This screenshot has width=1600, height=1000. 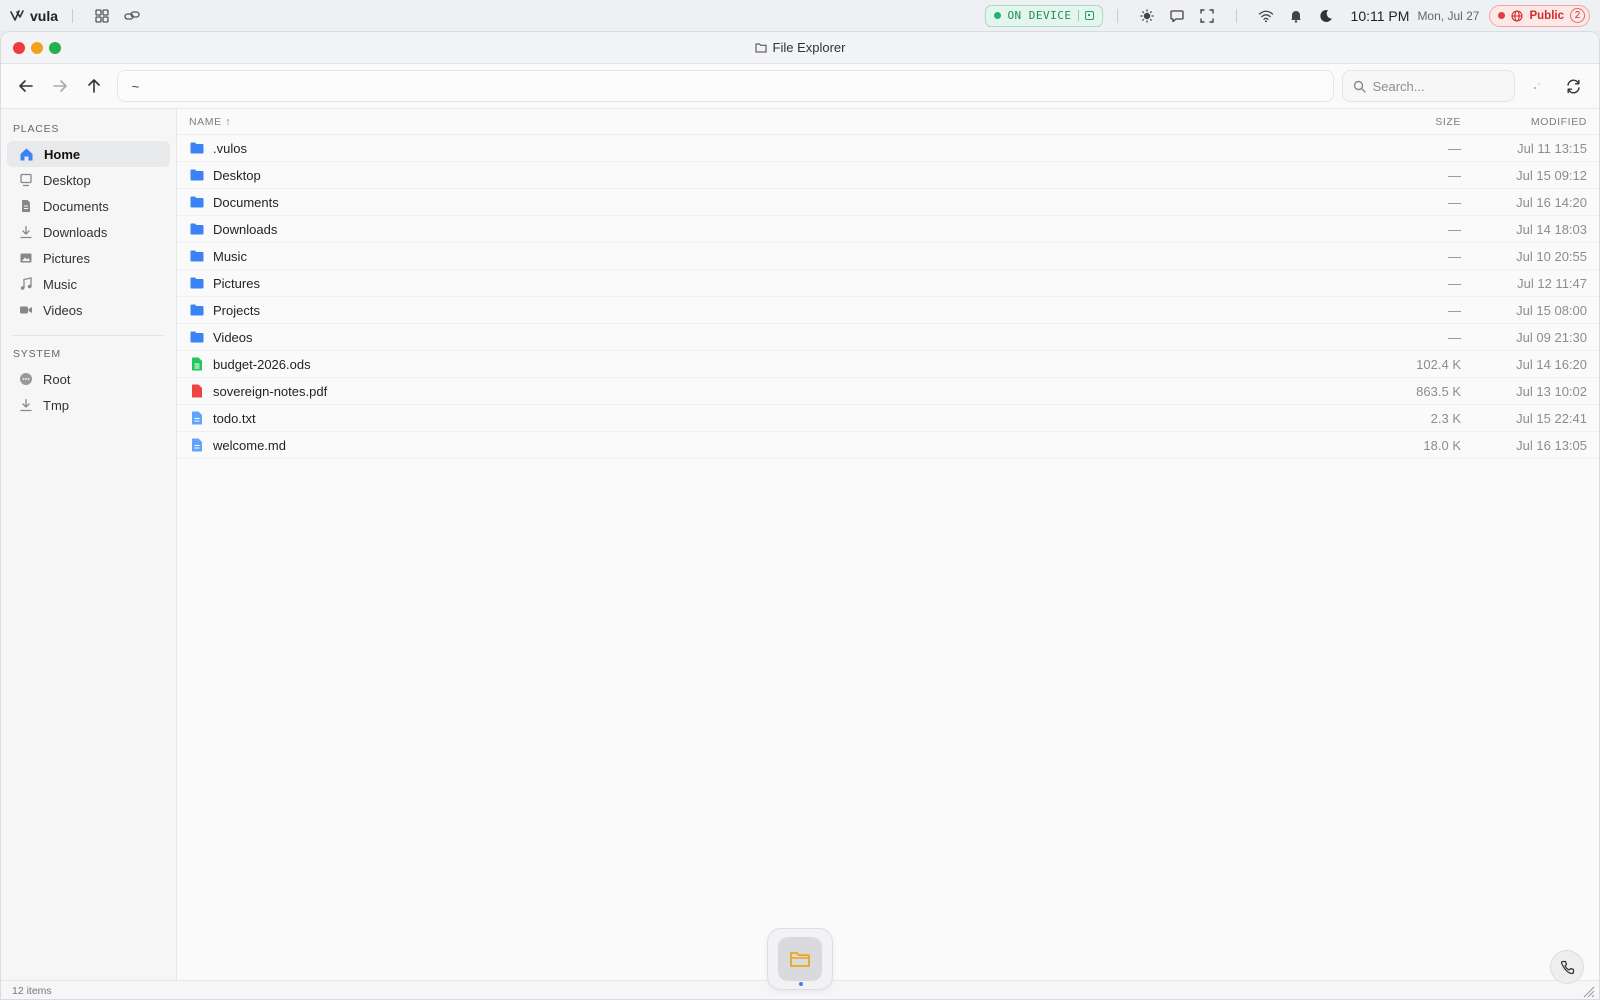 What do you see at coordinates (888, 283) in the screenshot?
I see `file-row: Pictures — Jul 12 11:47` at bounding box center [888, 283].